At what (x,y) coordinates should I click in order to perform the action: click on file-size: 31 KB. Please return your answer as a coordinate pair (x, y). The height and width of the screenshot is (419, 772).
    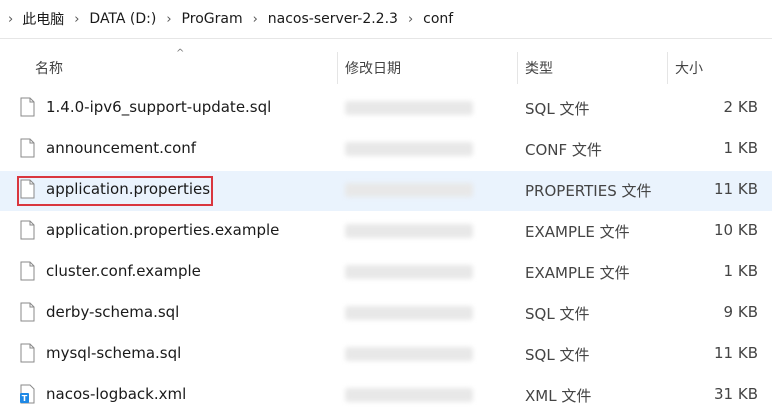
    Looking at the image, I should click on (736, 394).